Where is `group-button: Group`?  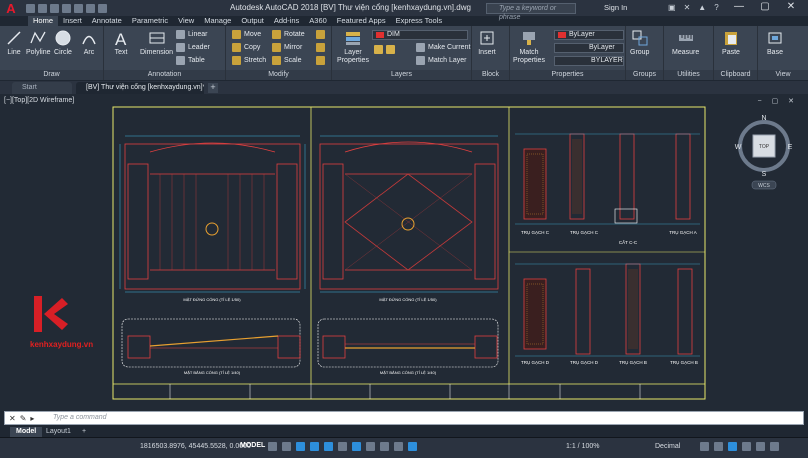 group-button: Group is located at coordinates (639, 42).